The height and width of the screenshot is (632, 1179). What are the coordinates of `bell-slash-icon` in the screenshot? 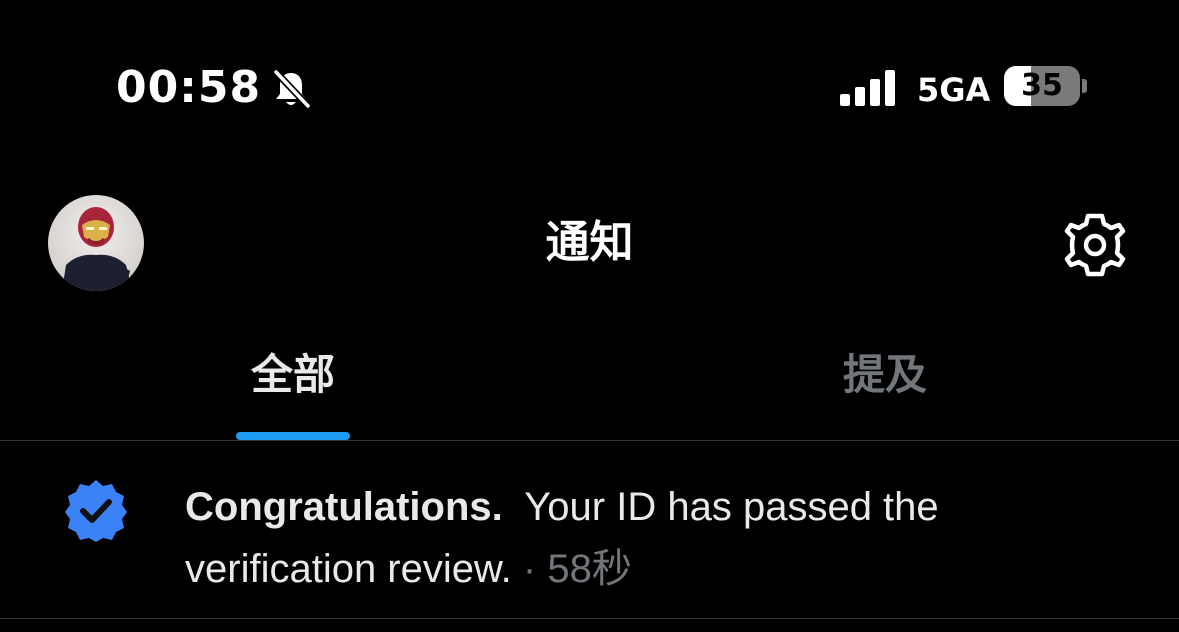 It's located at (292, 89).